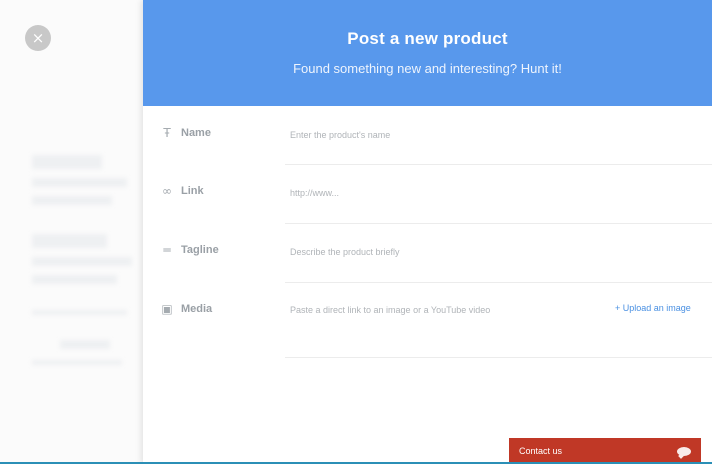  I want to click on media-label-group: ▣ Media, so click(186, 309).